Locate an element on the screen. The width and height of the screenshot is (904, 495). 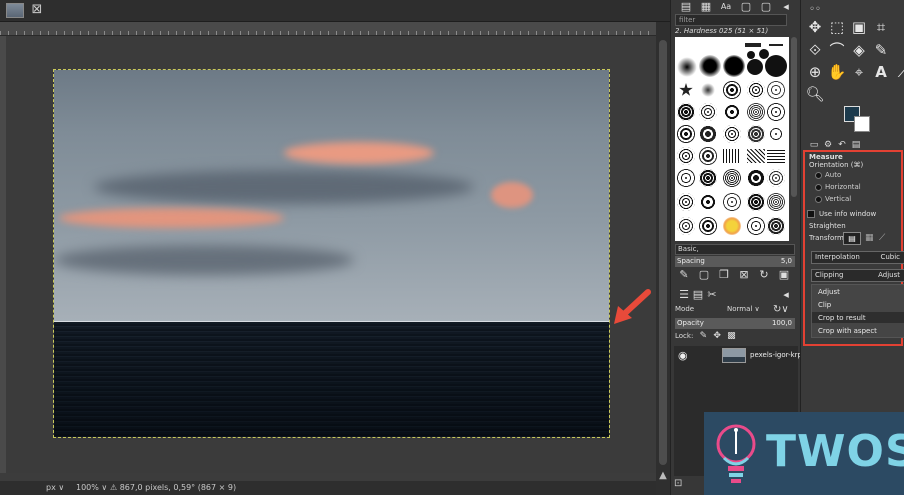
smudge-tool-icon: ✋ is located at coordinates (837, 72).